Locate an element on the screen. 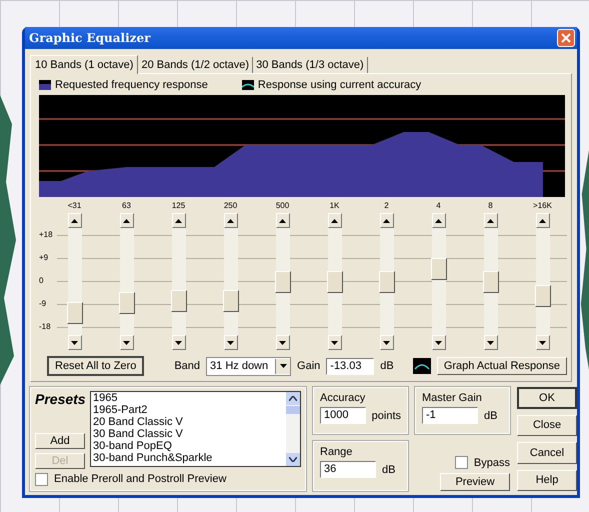 The width and height of the screenshot is (589, 512). close-button is located at coordinates (566, 38).